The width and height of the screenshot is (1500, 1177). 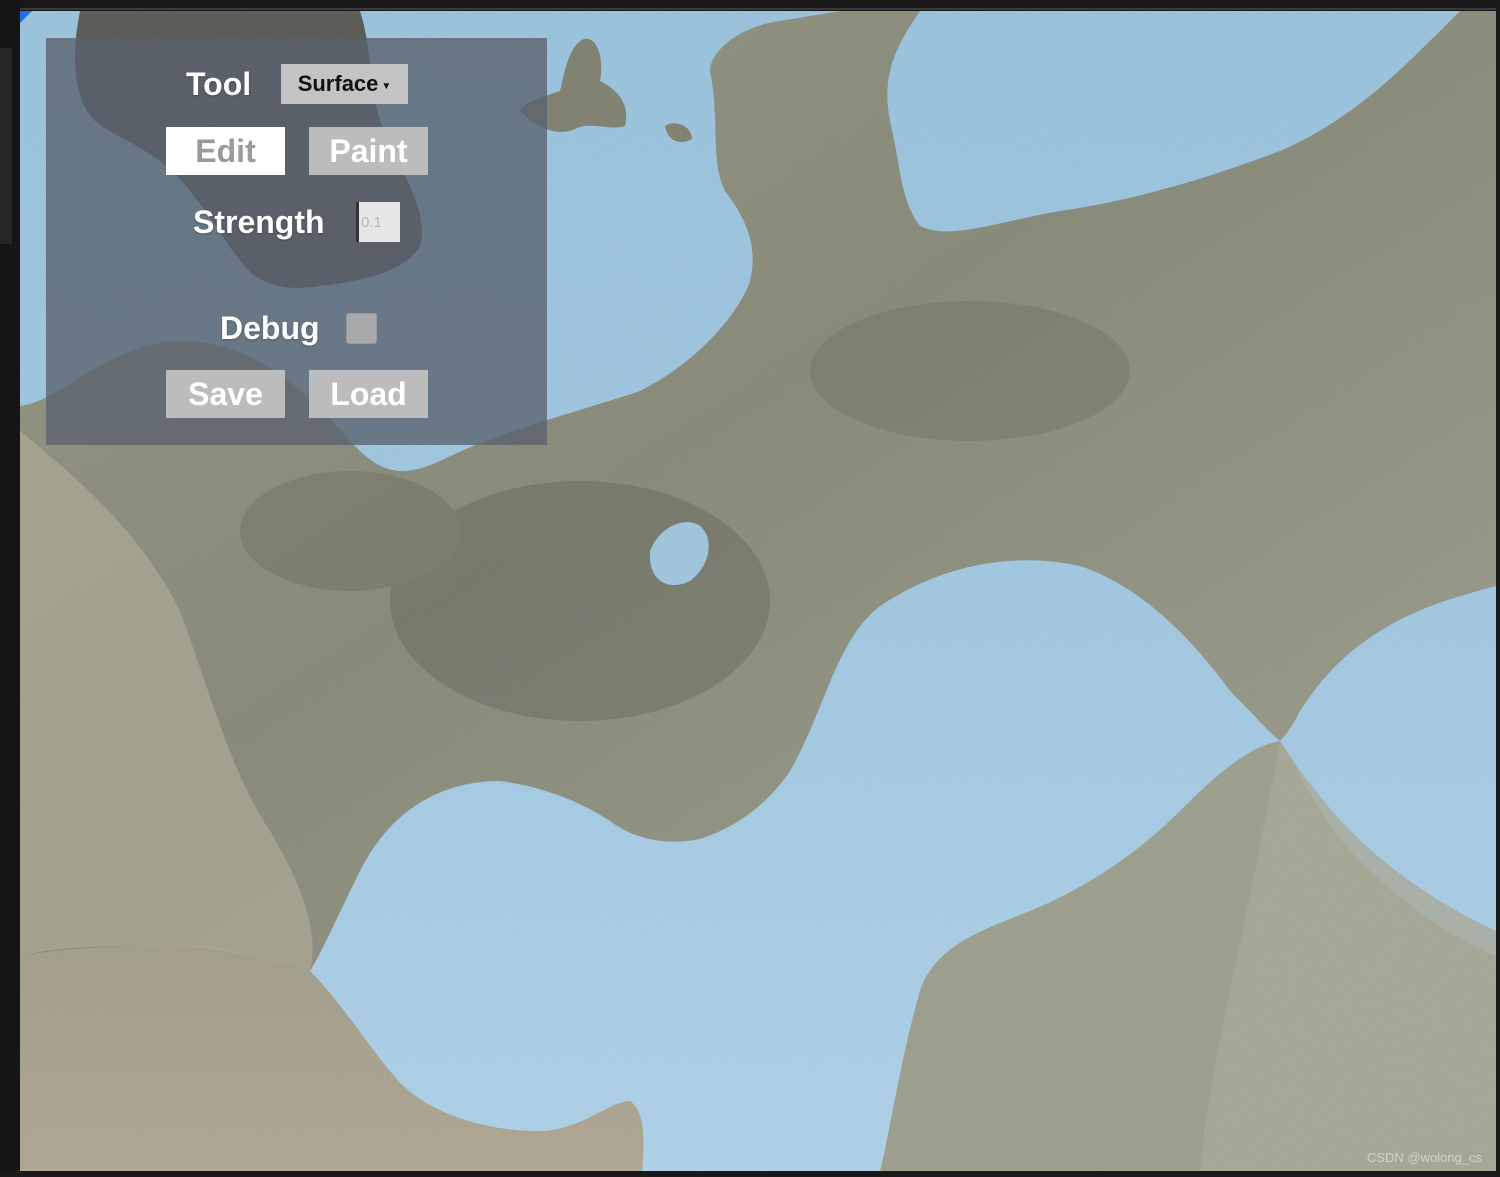 What do you see at coordinates (26, 17) in the screenshot?
I see `corner-marker` at bounding box center [26, 17].